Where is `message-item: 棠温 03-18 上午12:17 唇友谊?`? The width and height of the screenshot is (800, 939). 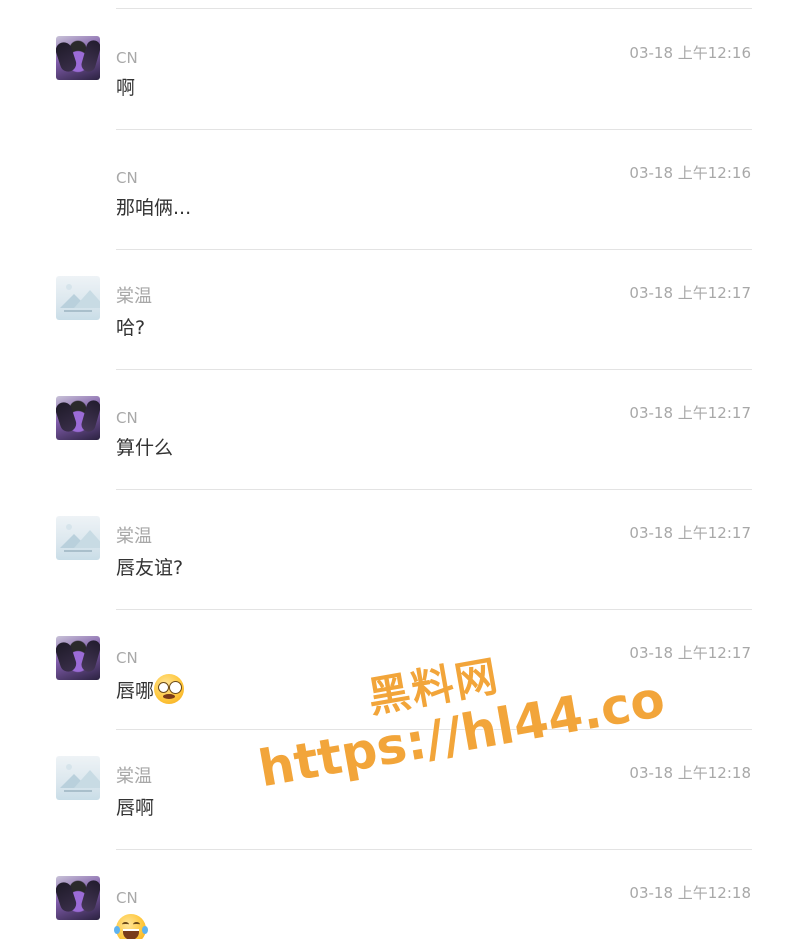
message-item: 棠温 03-18 上午12:17 唇友谊? is located at coordinates (400, 550).